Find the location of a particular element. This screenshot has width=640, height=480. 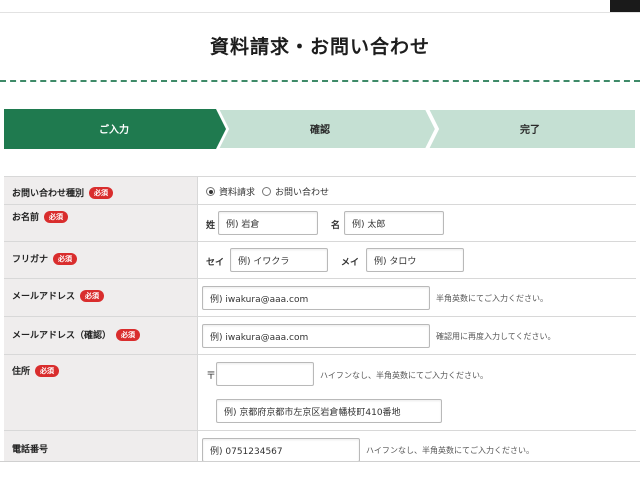

row-inquiry-type: お問い合わせ種別 必須 資料請求 お問い合わせ is located at coordinates (320, 191).